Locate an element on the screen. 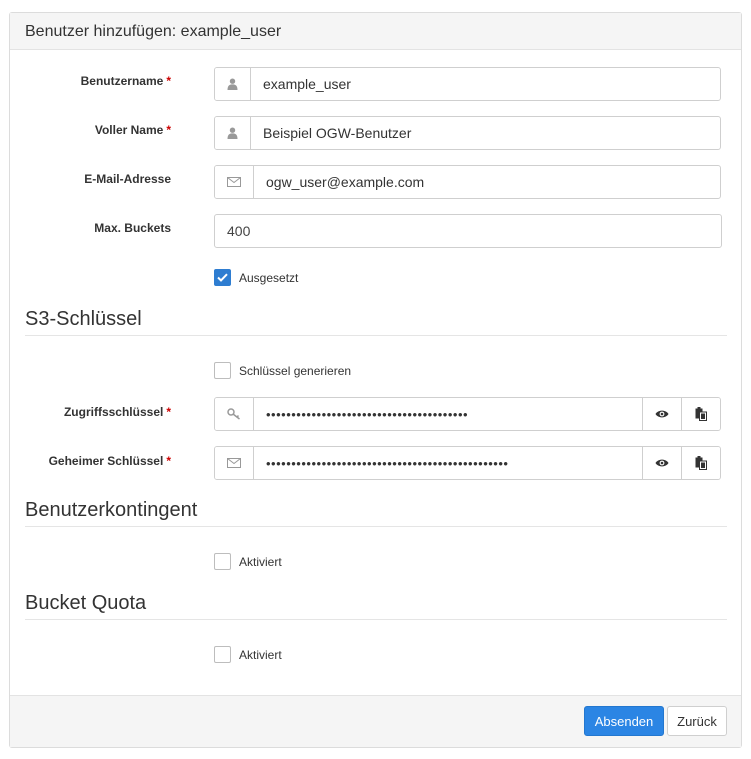 The width and height of the screenshot is (751, 759). user-quota-enabled-label: Aktiviert is located at coordinates (260, 561).